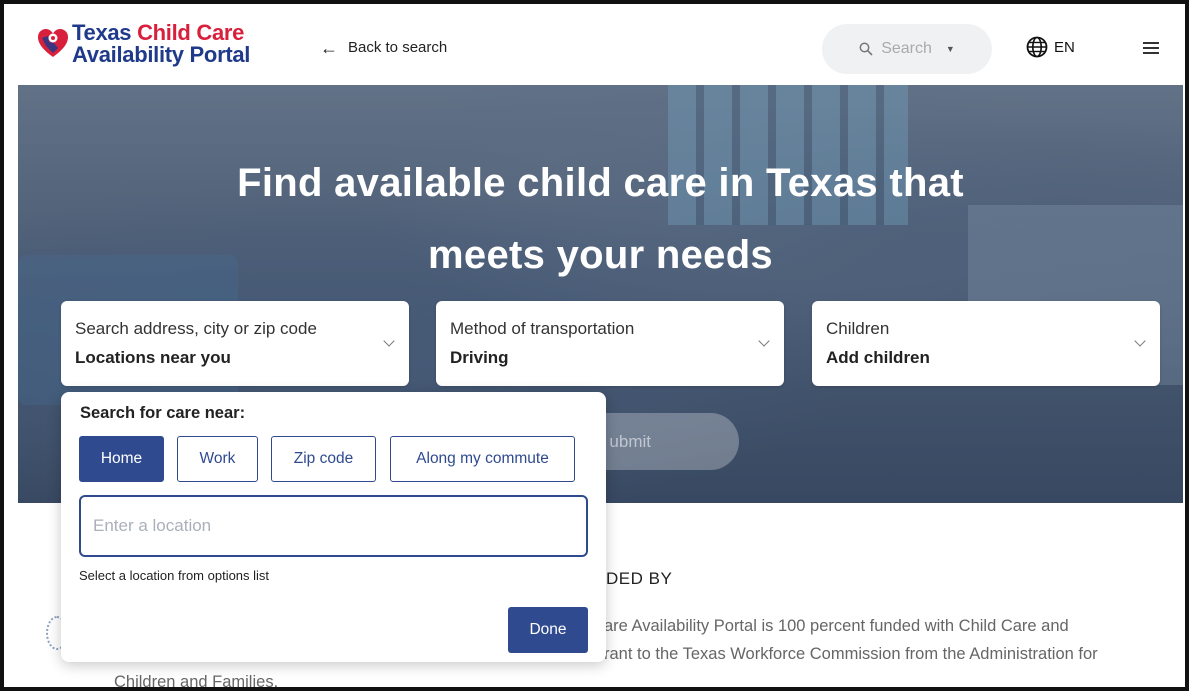 This screenshot has width=1189, height=691. Describe the element at coordinates (950, 49) in the screenshot. I see `caret-down-icon: ▼` at that location.